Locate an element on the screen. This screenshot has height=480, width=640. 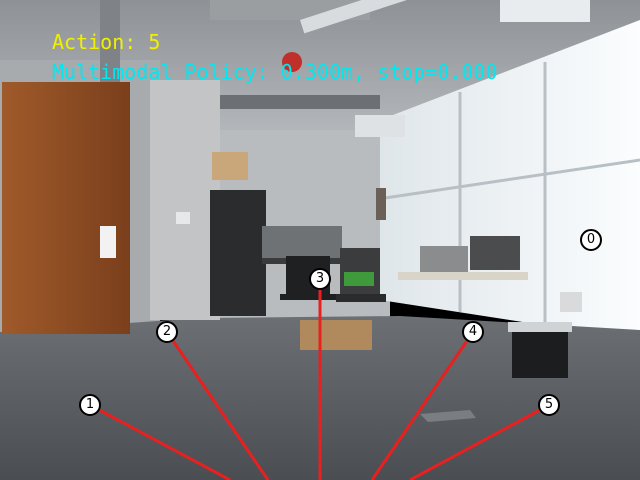
fan-device is located at coordinates (571, 302).